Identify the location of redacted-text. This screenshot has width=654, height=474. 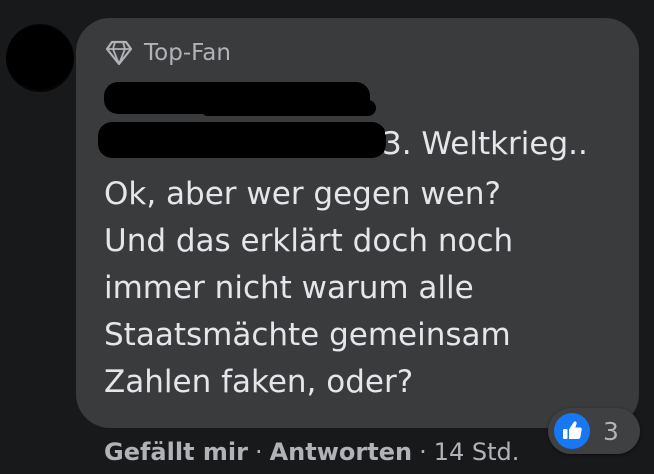
(242, 140).